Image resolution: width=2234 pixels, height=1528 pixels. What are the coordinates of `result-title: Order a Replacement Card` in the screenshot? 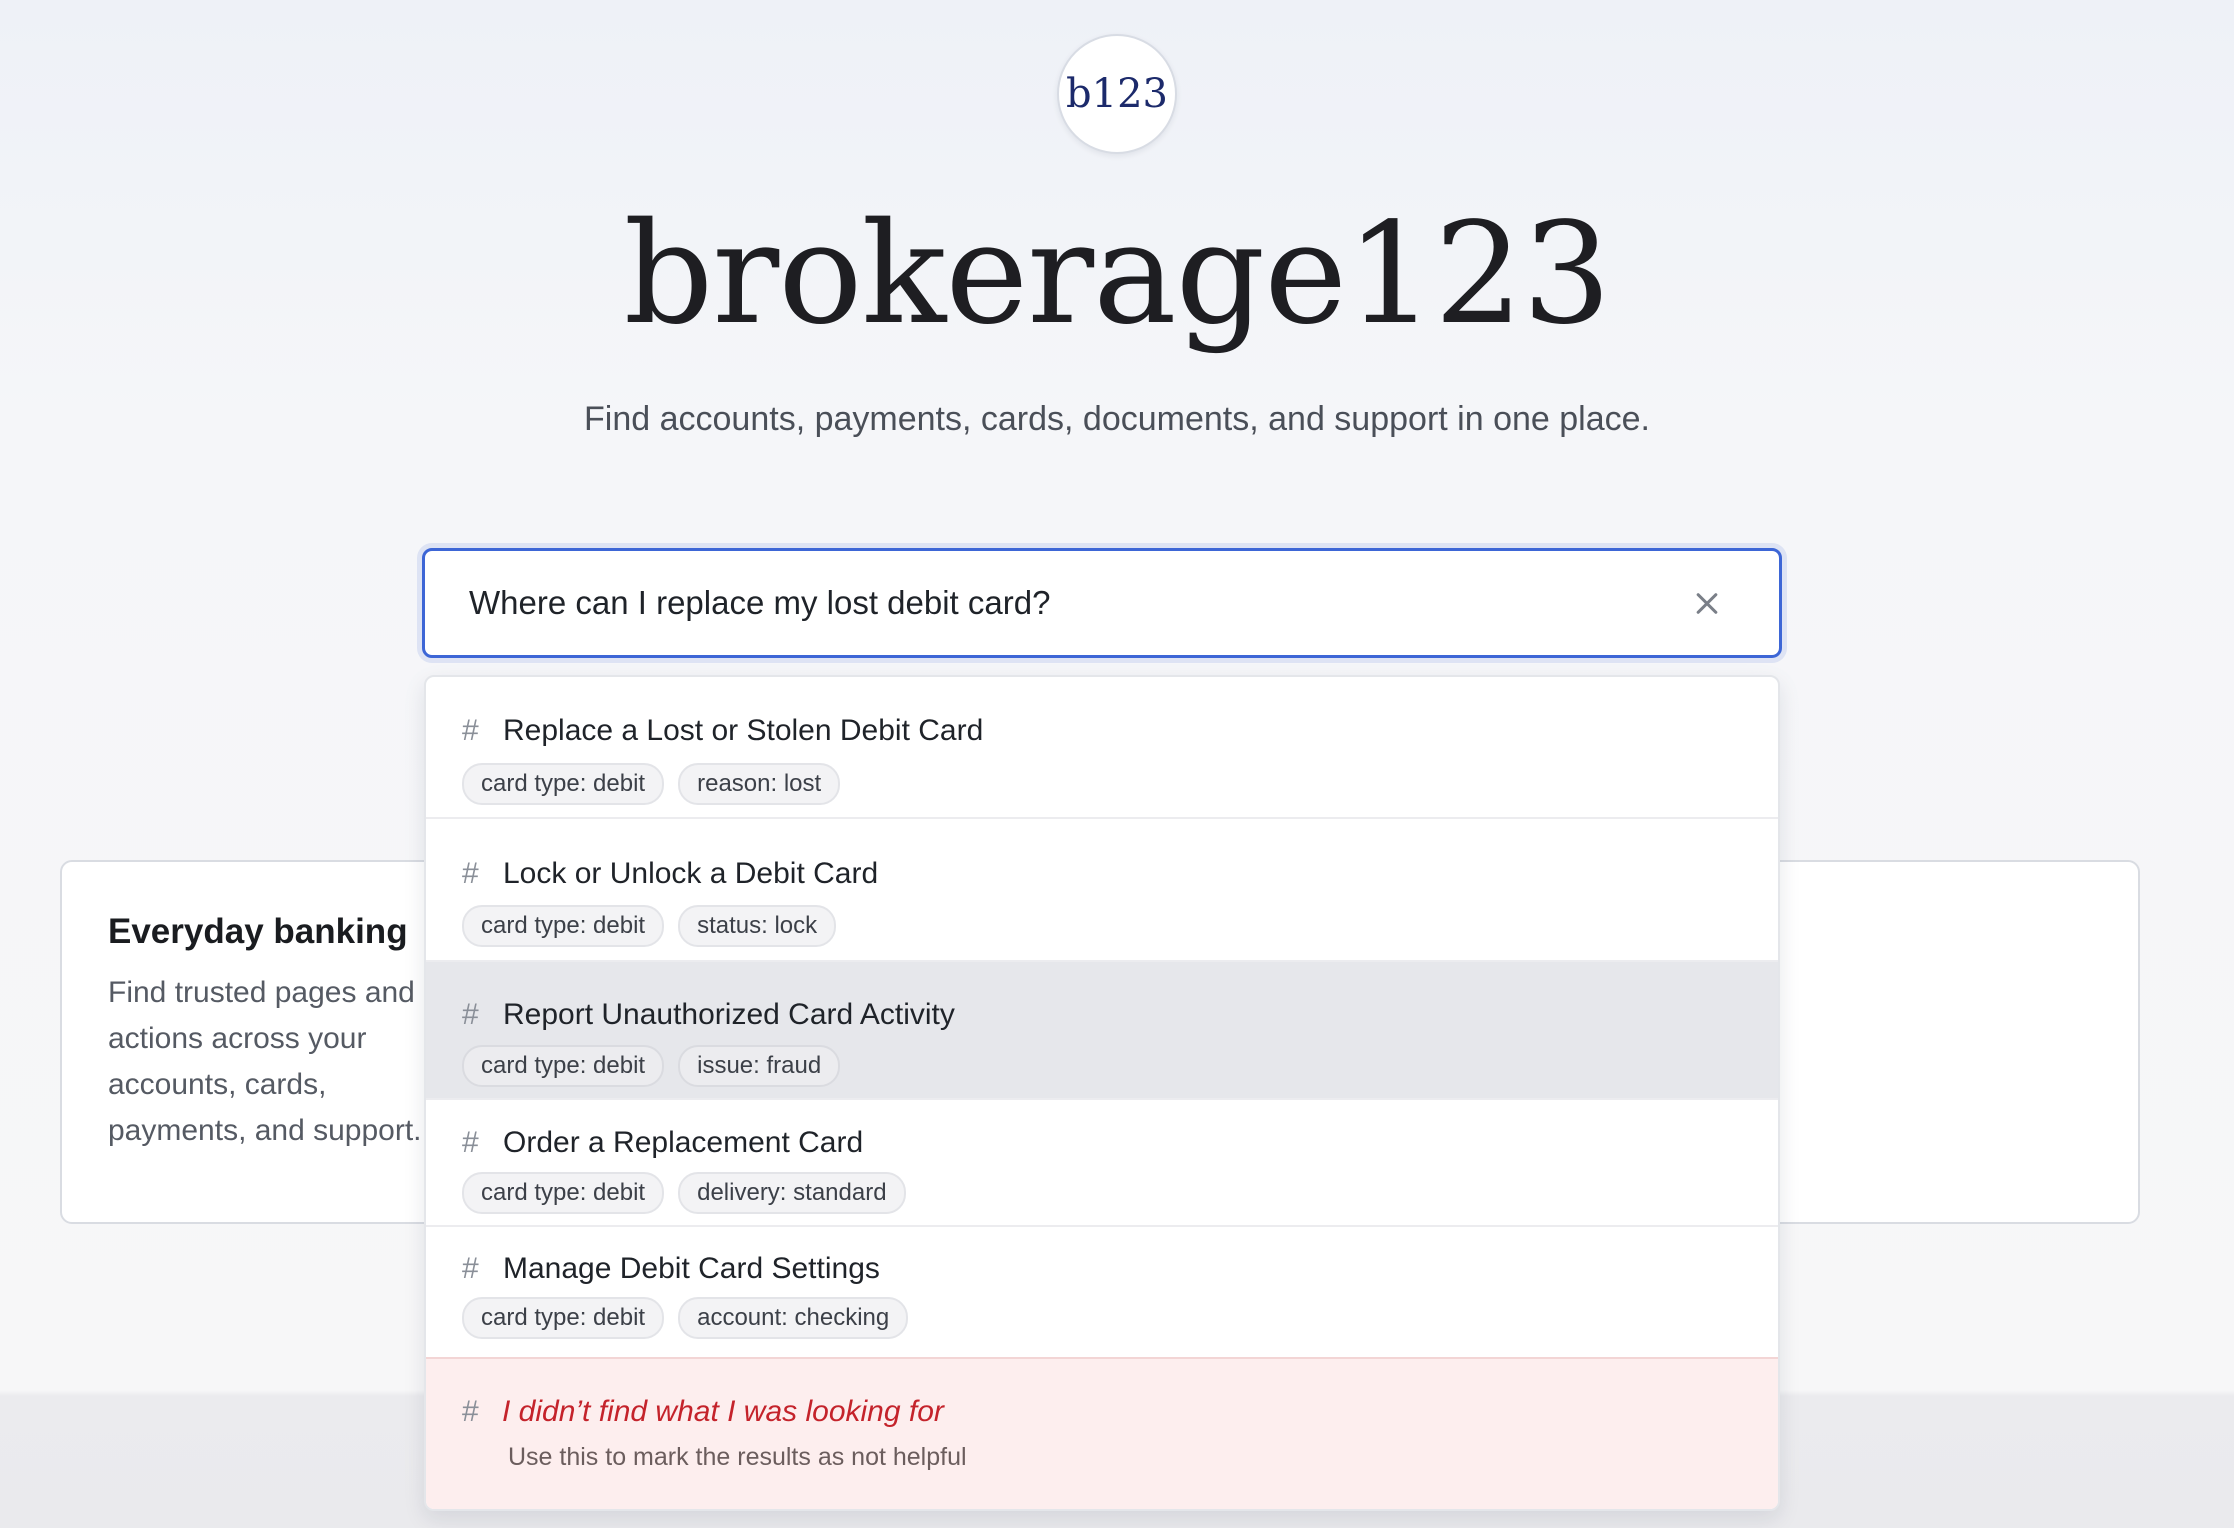 It's located at (683, 1142).